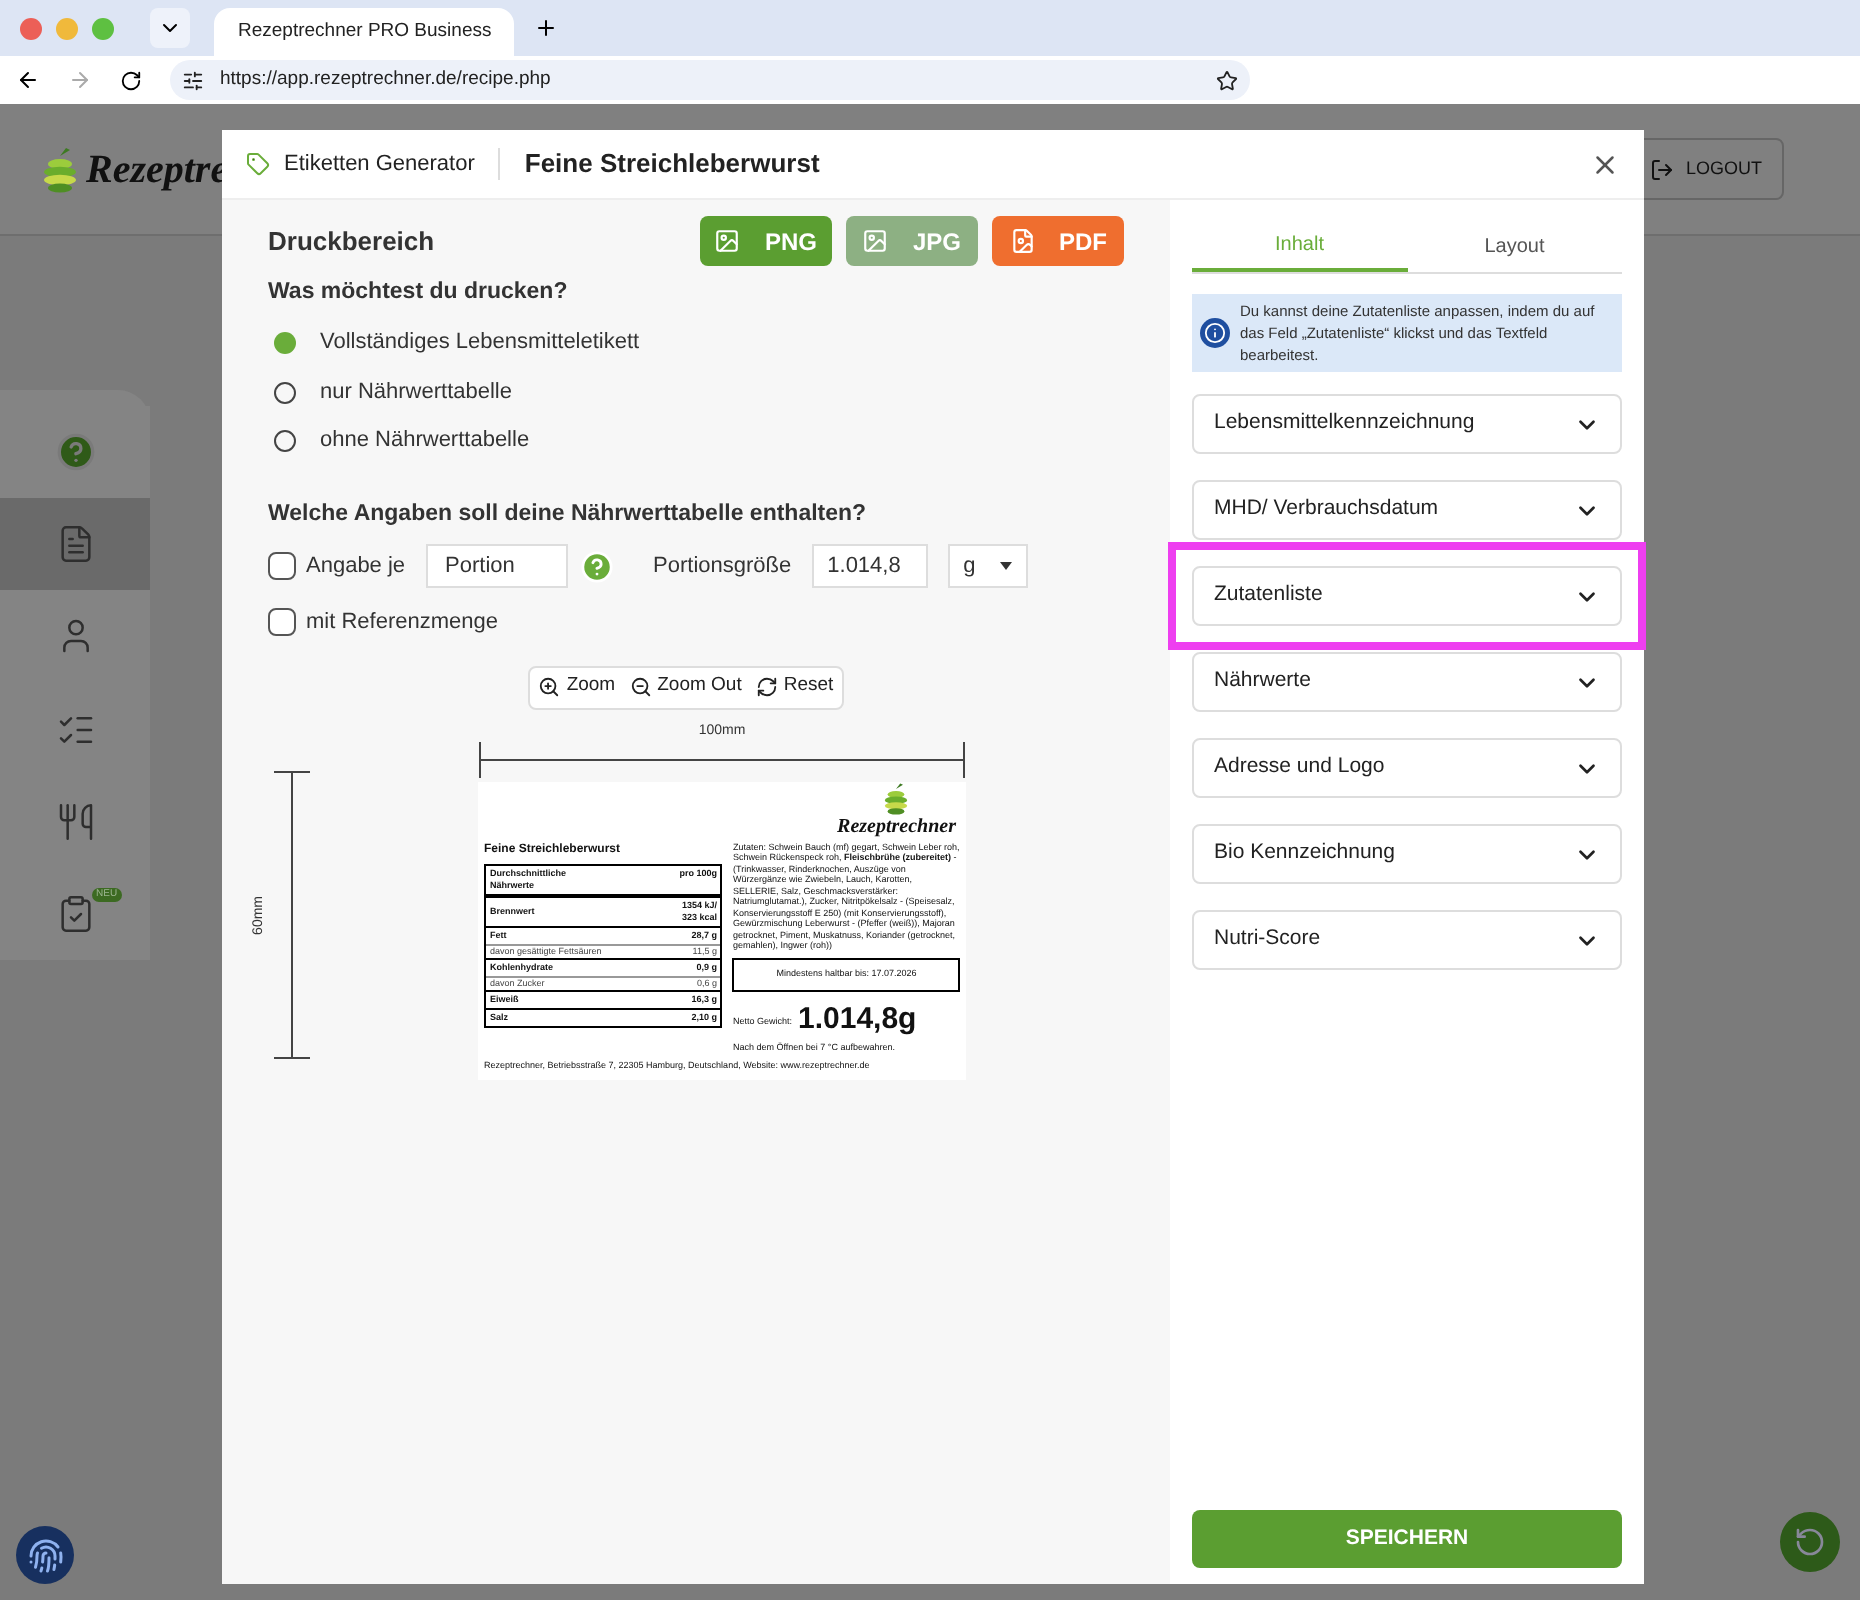 Image resolution: width=1860 pixels, height=1600 pixels. What do you see at coordinates (170, 28) in the screenshot?
I see `tab-list-button` at bounding box center [170, 28].